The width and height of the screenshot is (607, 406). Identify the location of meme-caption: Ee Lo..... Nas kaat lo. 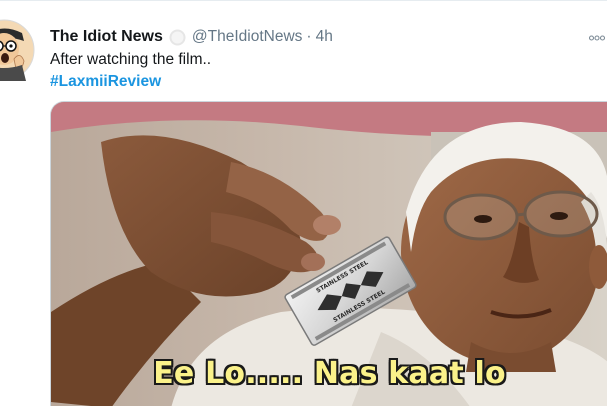
(329, 373).